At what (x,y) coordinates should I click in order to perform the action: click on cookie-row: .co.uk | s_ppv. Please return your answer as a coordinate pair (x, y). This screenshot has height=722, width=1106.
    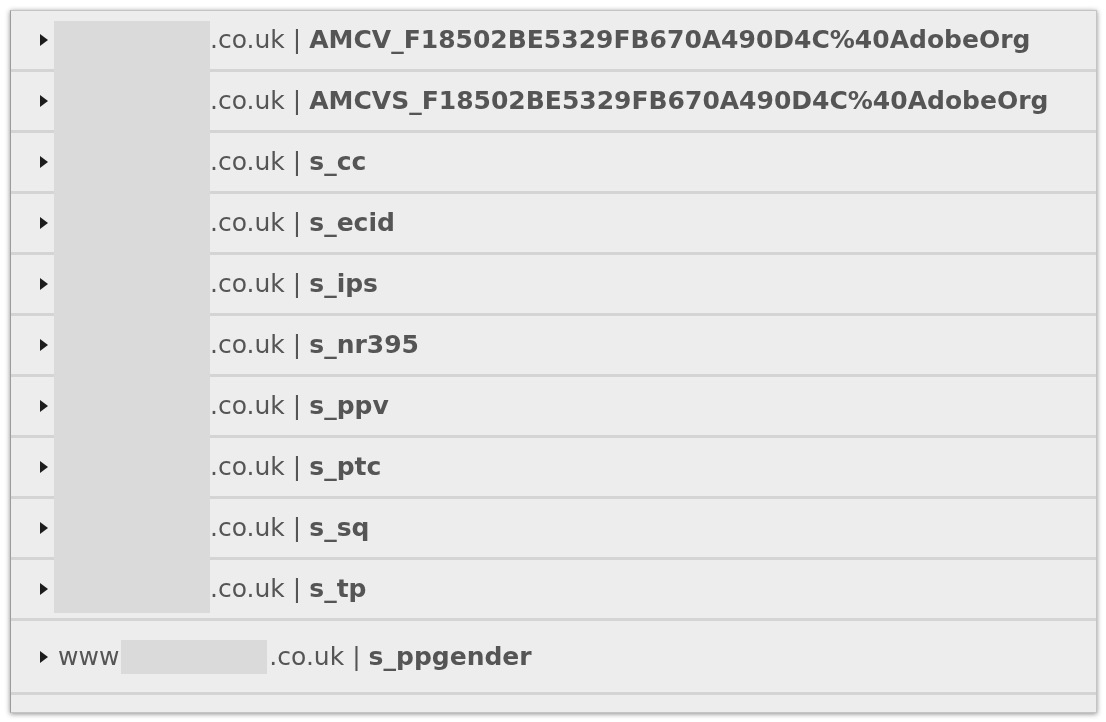
    Looking at the image, I should click on (553, 407).